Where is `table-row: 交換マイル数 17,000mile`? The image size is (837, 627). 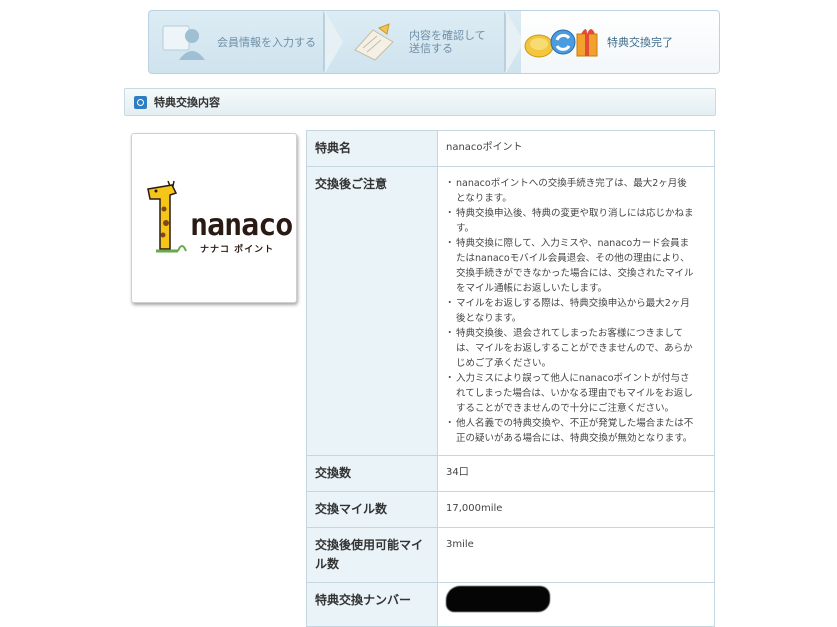 table-row: 交換マイル数 17,000mile is located at coordinates (510, 509).